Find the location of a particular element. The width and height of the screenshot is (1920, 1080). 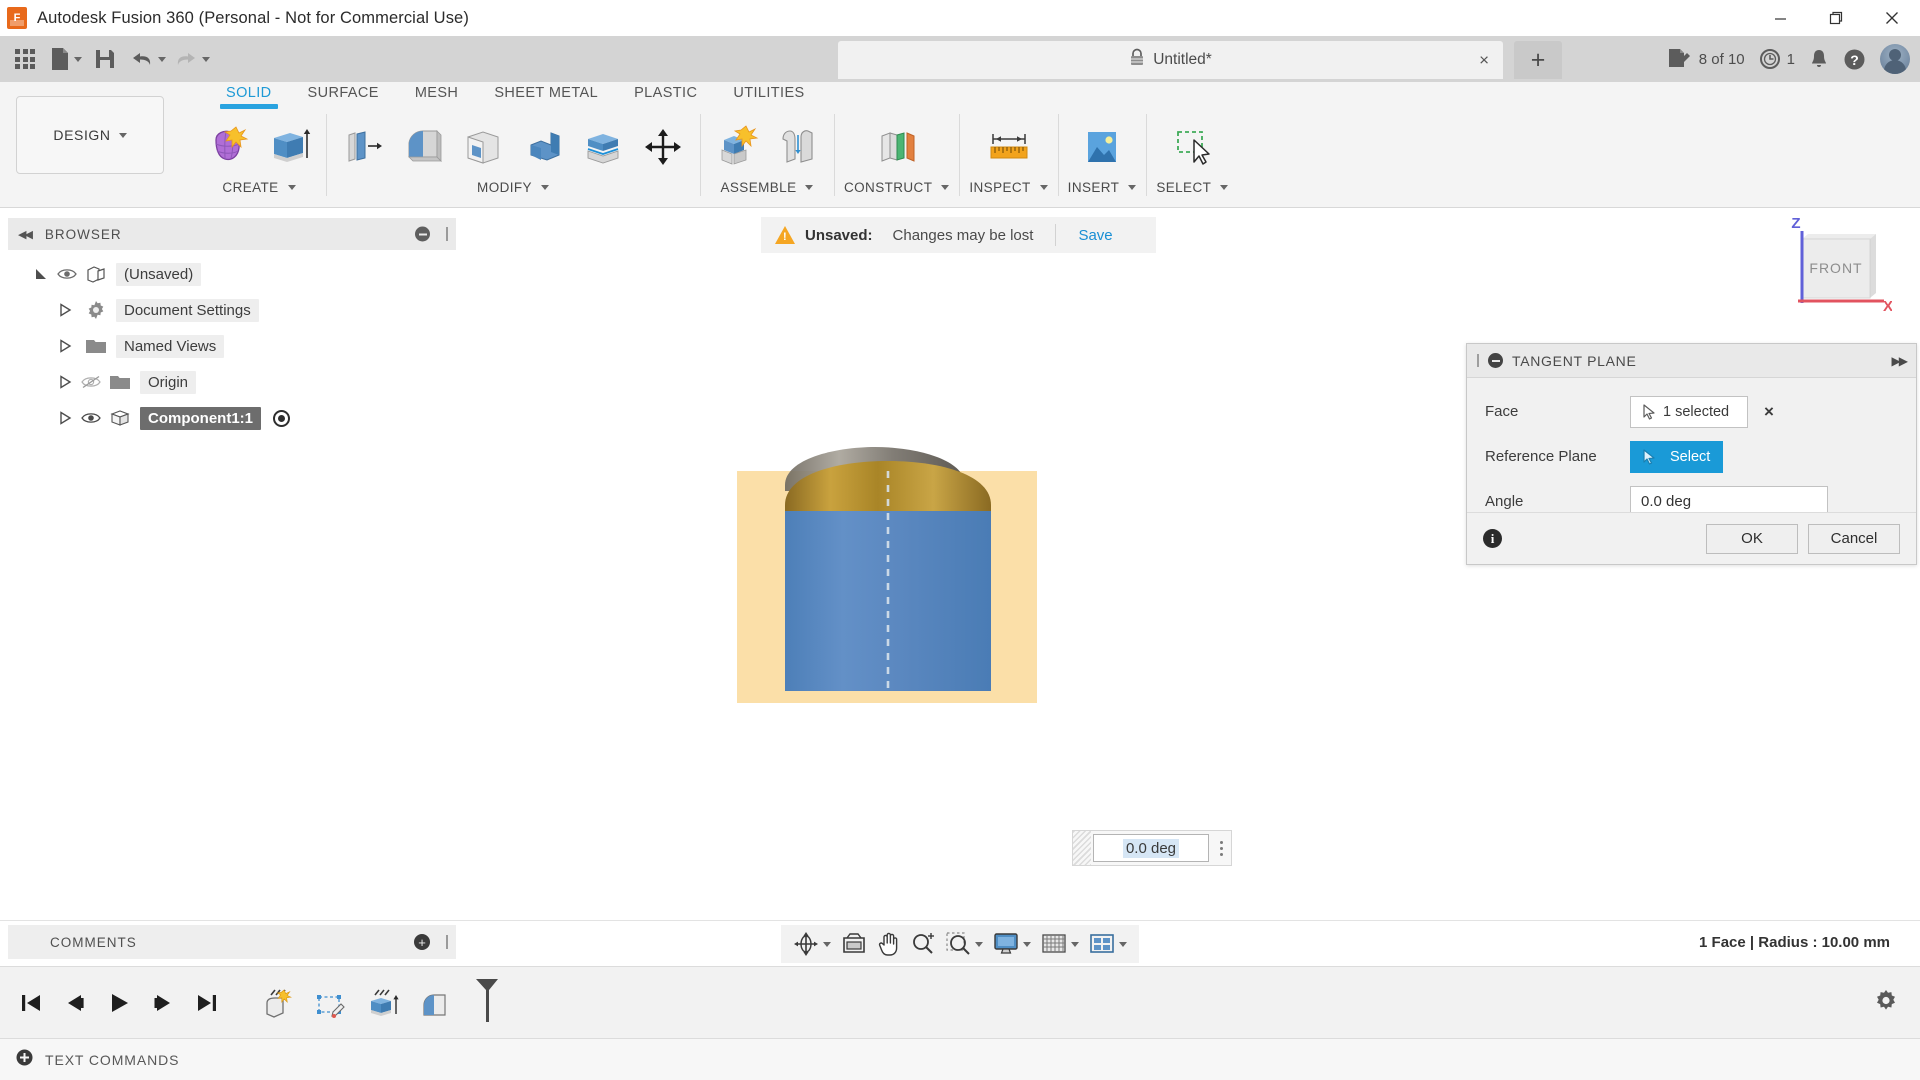

drag-grip is located at coordinates (1082, 848).